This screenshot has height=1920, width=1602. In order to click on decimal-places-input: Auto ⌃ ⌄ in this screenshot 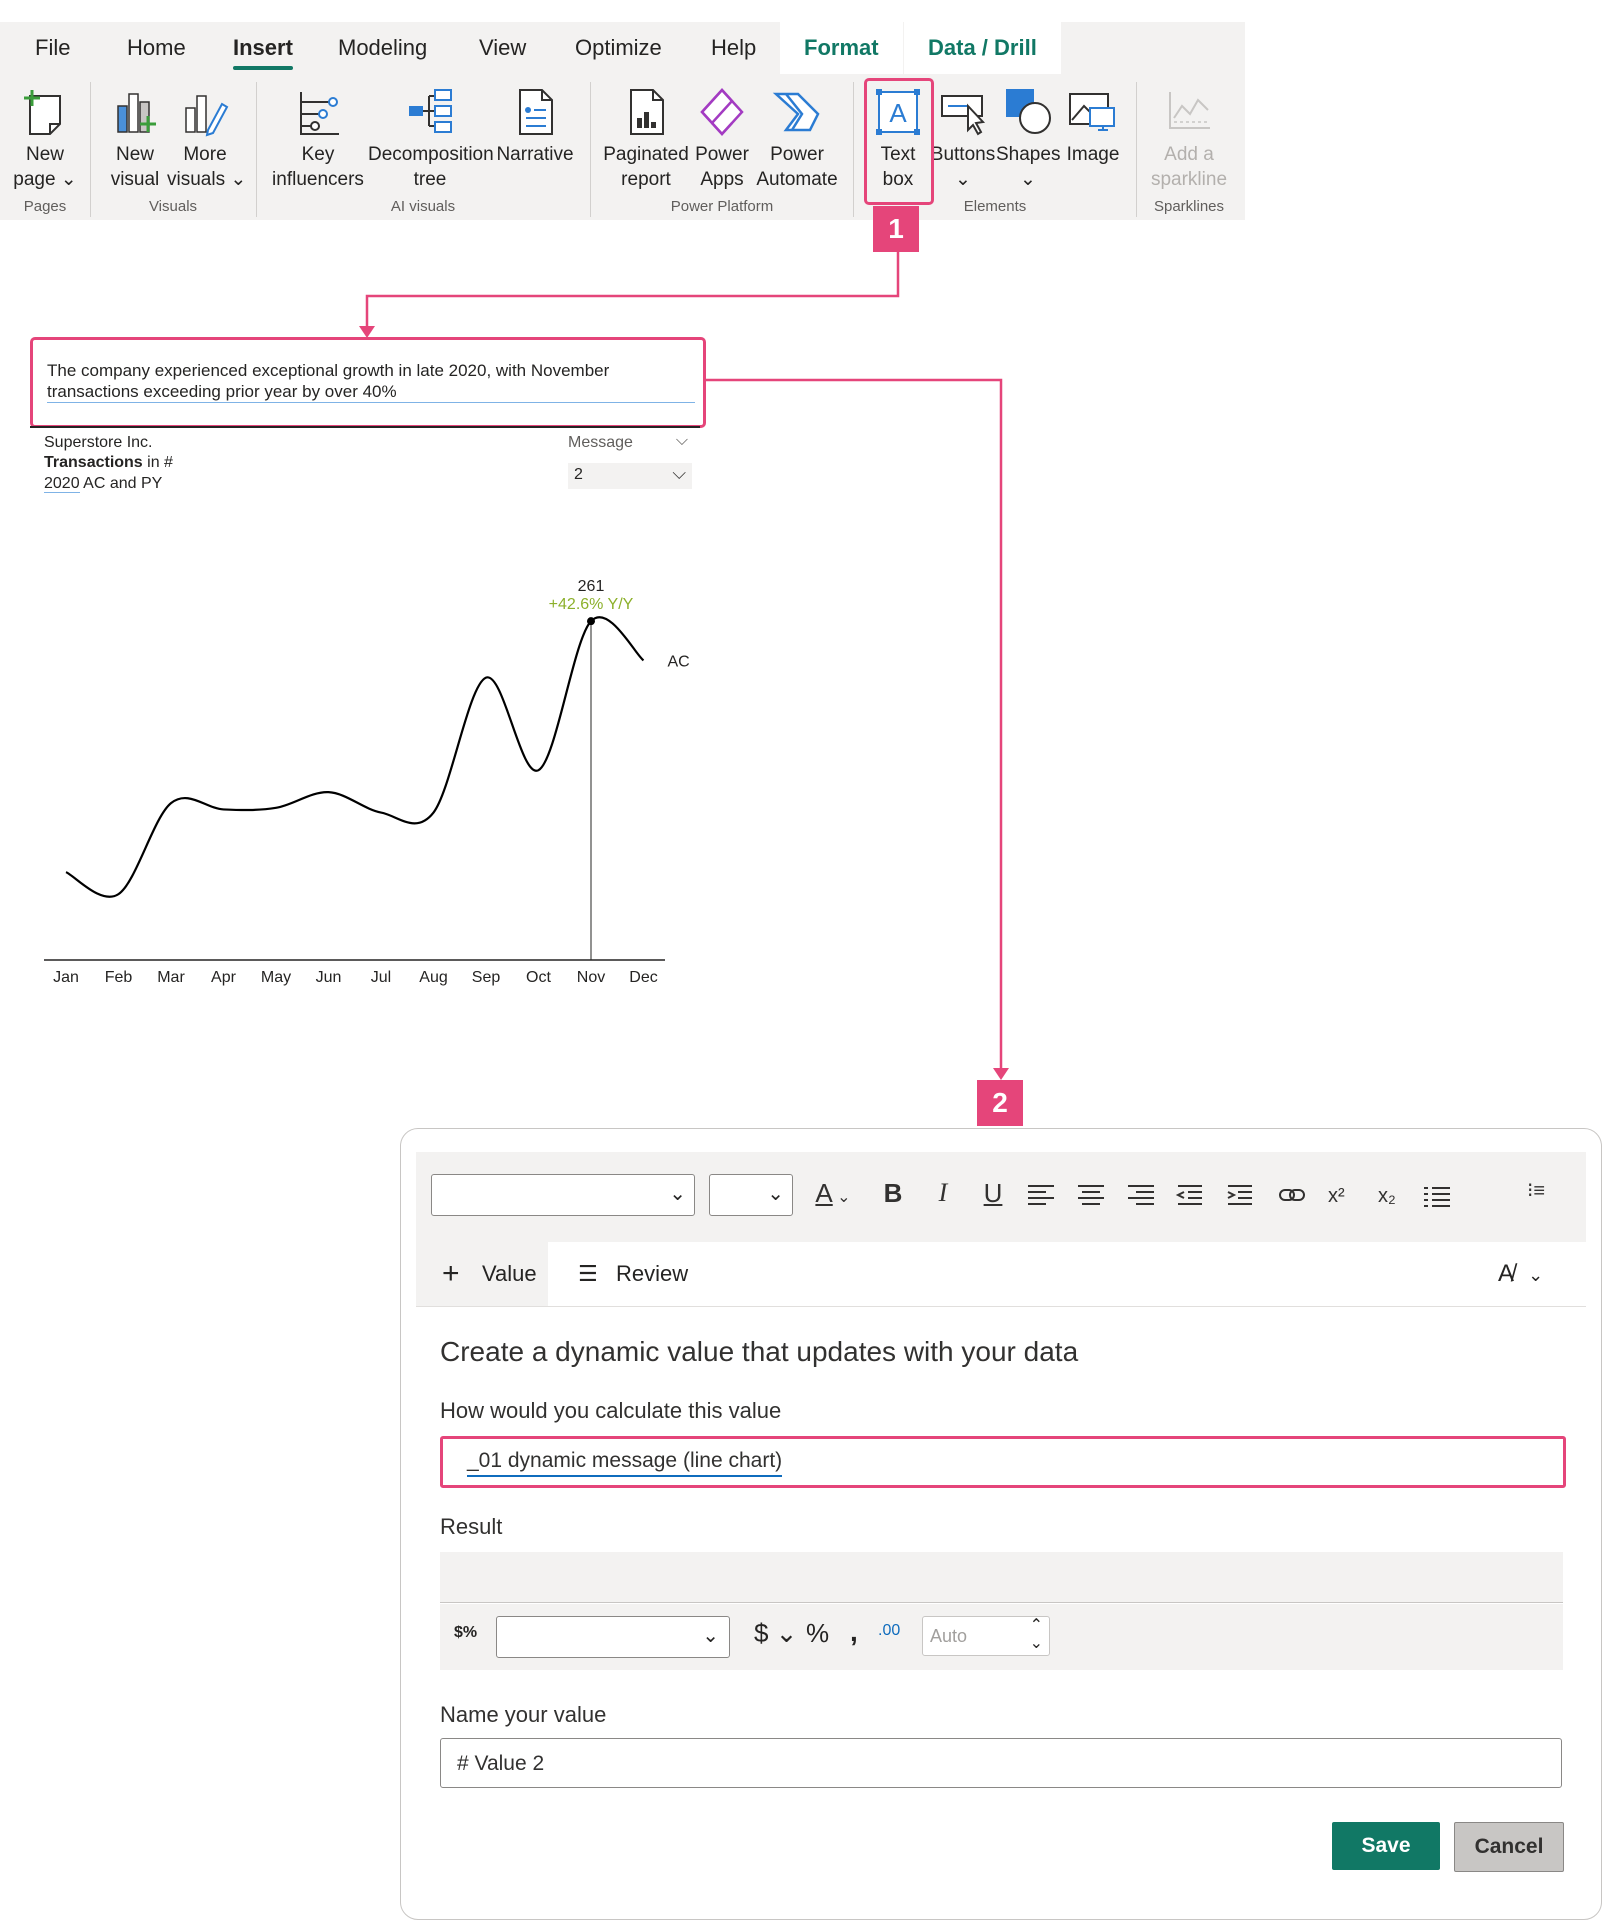, I will do `click(986, 1636)`.